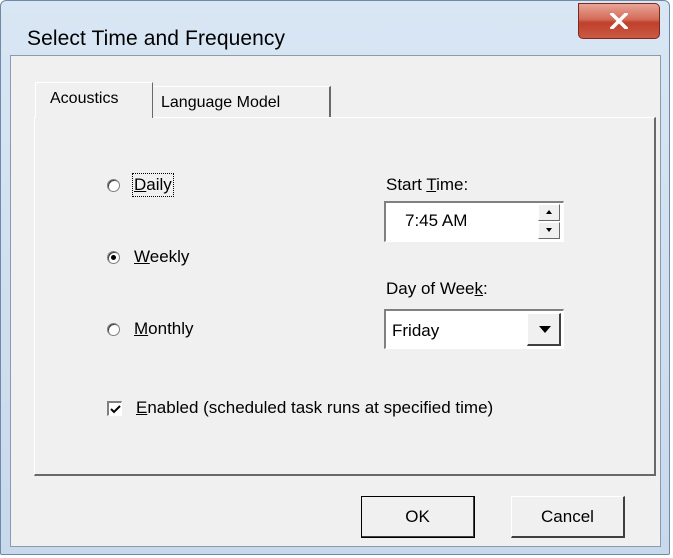 The width and height of the screenshot is (673, 558). I want to click on tab-acoustics-label: Acoustics, so click(84, 98).